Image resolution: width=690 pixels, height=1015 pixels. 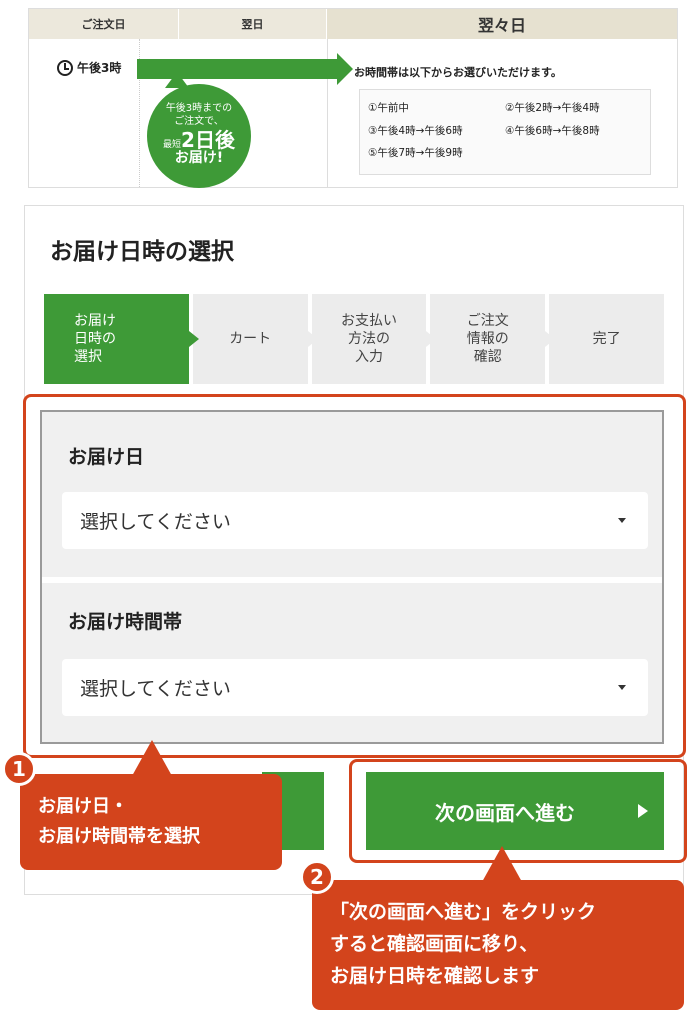 I want to click on step-payment: お支払い 方法の 入力, so click(x=374, y=339).